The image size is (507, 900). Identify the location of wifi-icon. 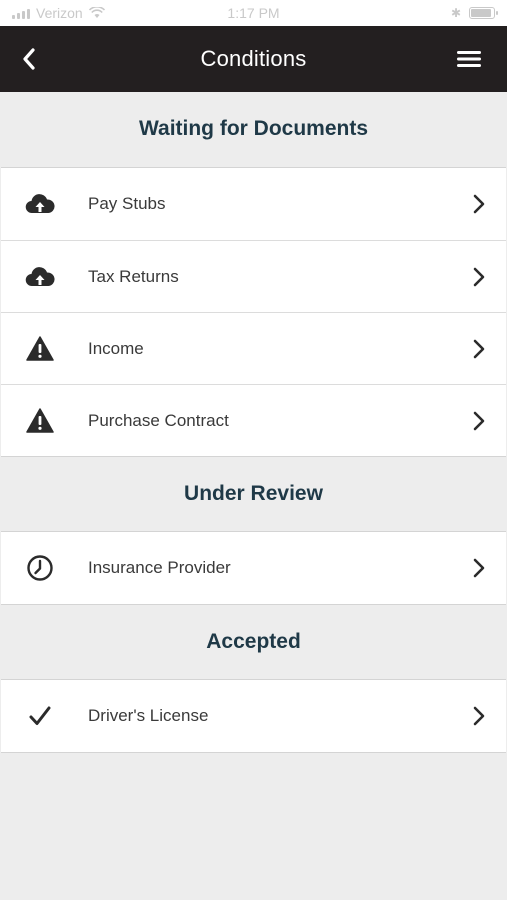
(96, 12).